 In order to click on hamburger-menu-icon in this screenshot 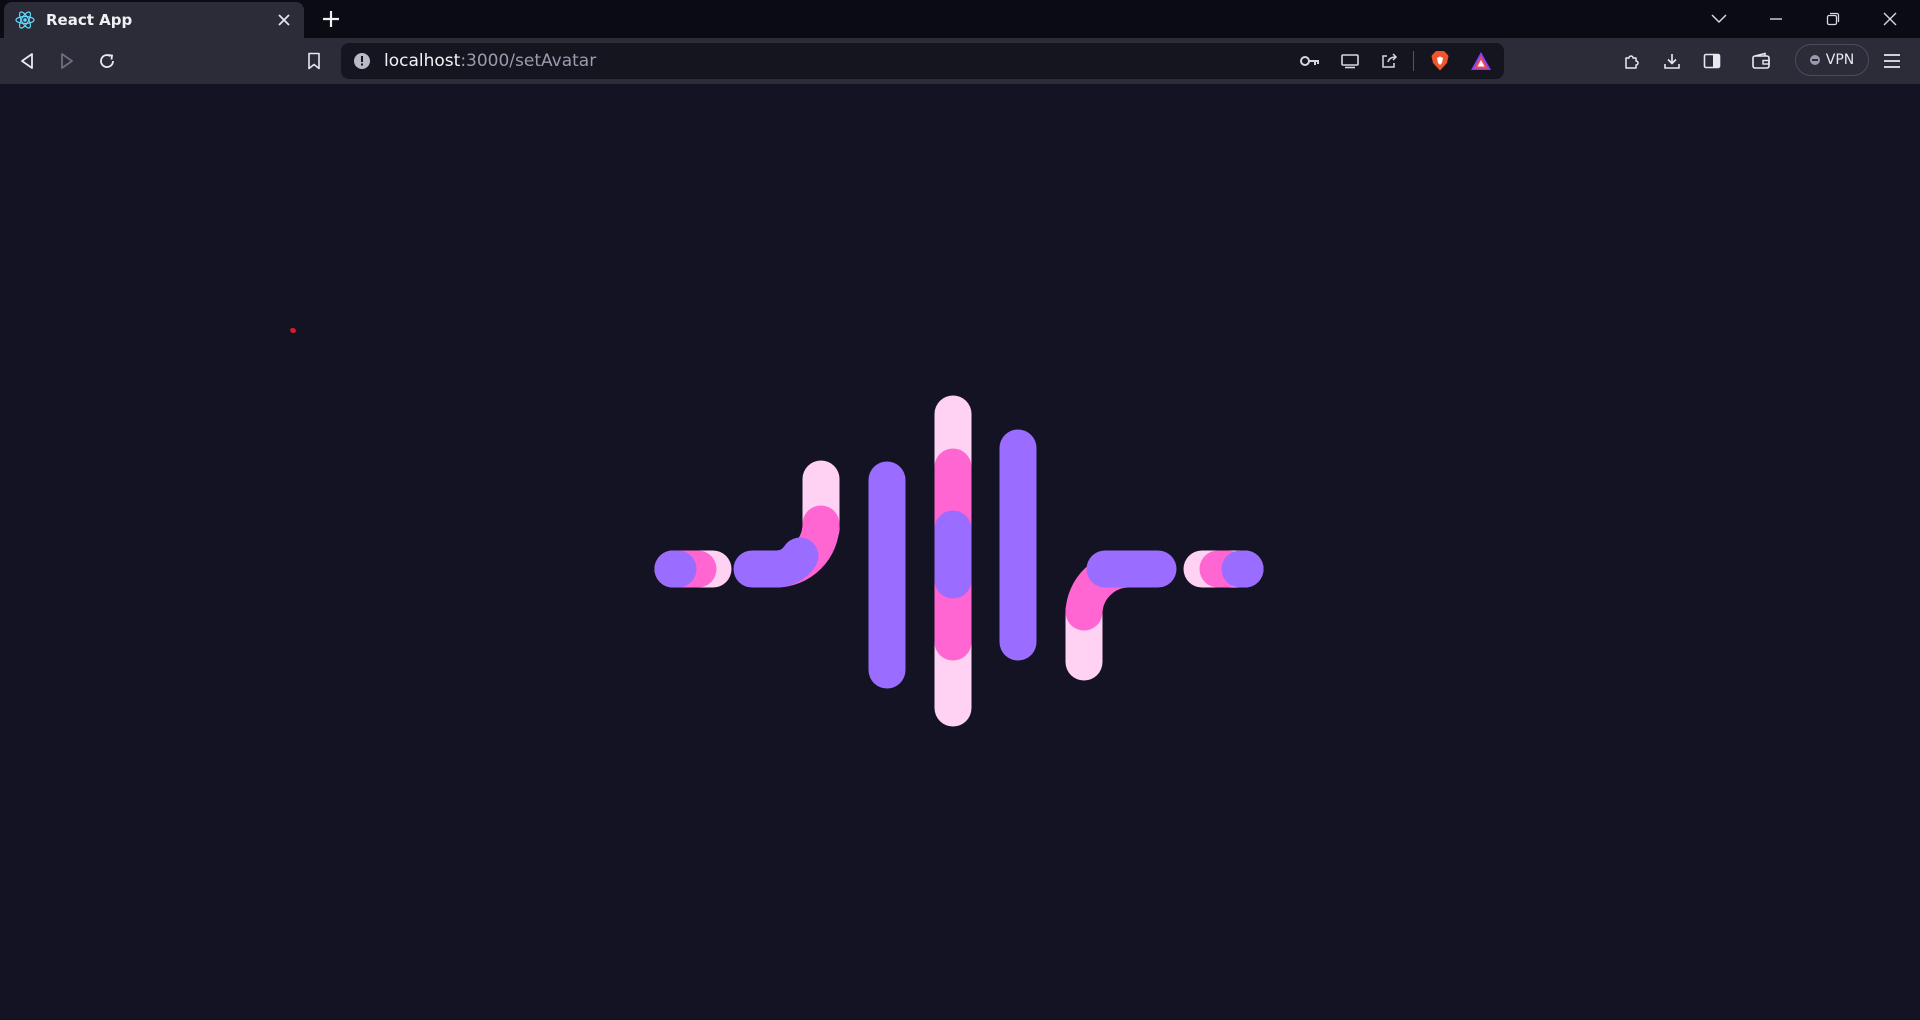, I will do `click(1892, 61)`.